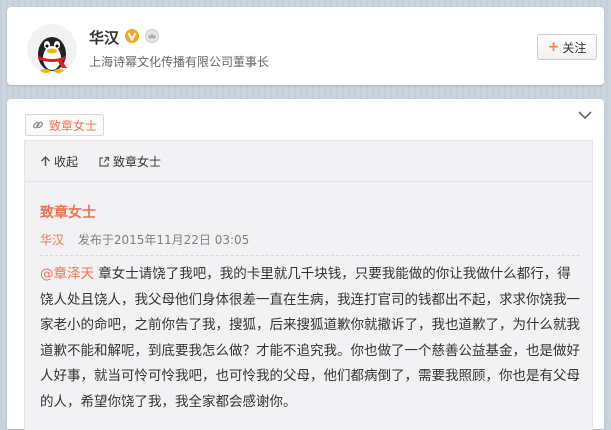 The width and height of the screenshot is (611, 430). What do you see at coordinates (67, 274) in the screenshot?
I see `mention-link: @章泽天` at bounding box center [67, 274].